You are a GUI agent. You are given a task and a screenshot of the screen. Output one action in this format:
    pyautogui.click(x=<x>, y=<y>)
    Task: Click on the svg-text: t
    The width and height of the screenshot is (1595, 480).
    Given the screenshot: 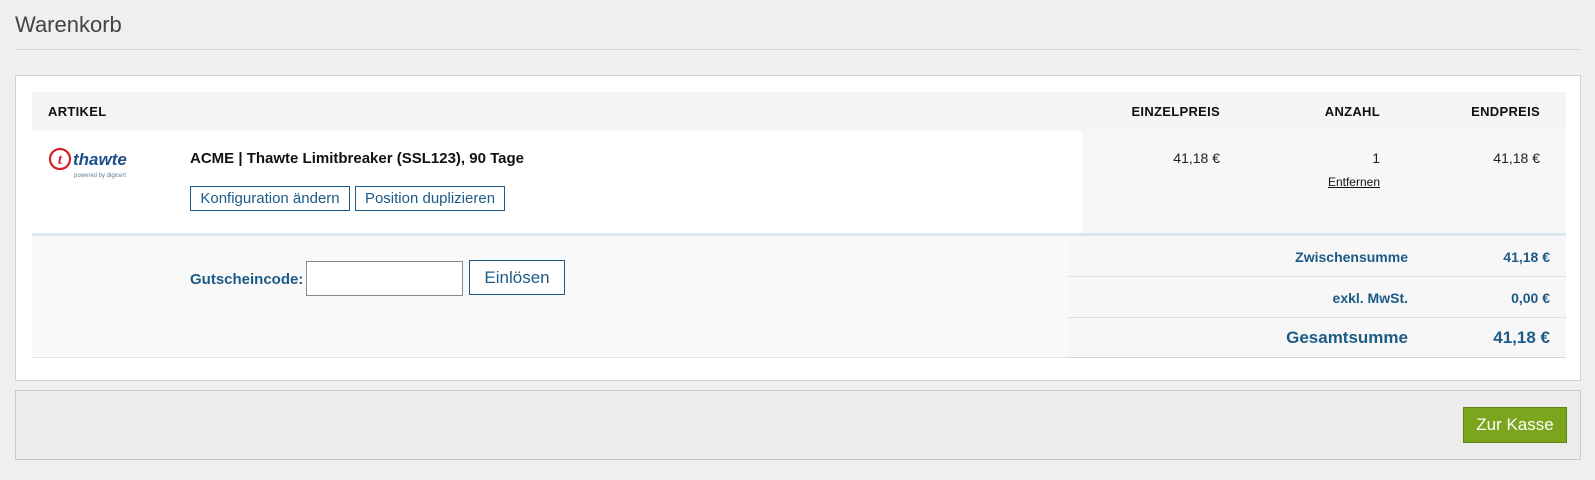 What is the action you would take?
    pyautogui.click(x=60, y=160)
    